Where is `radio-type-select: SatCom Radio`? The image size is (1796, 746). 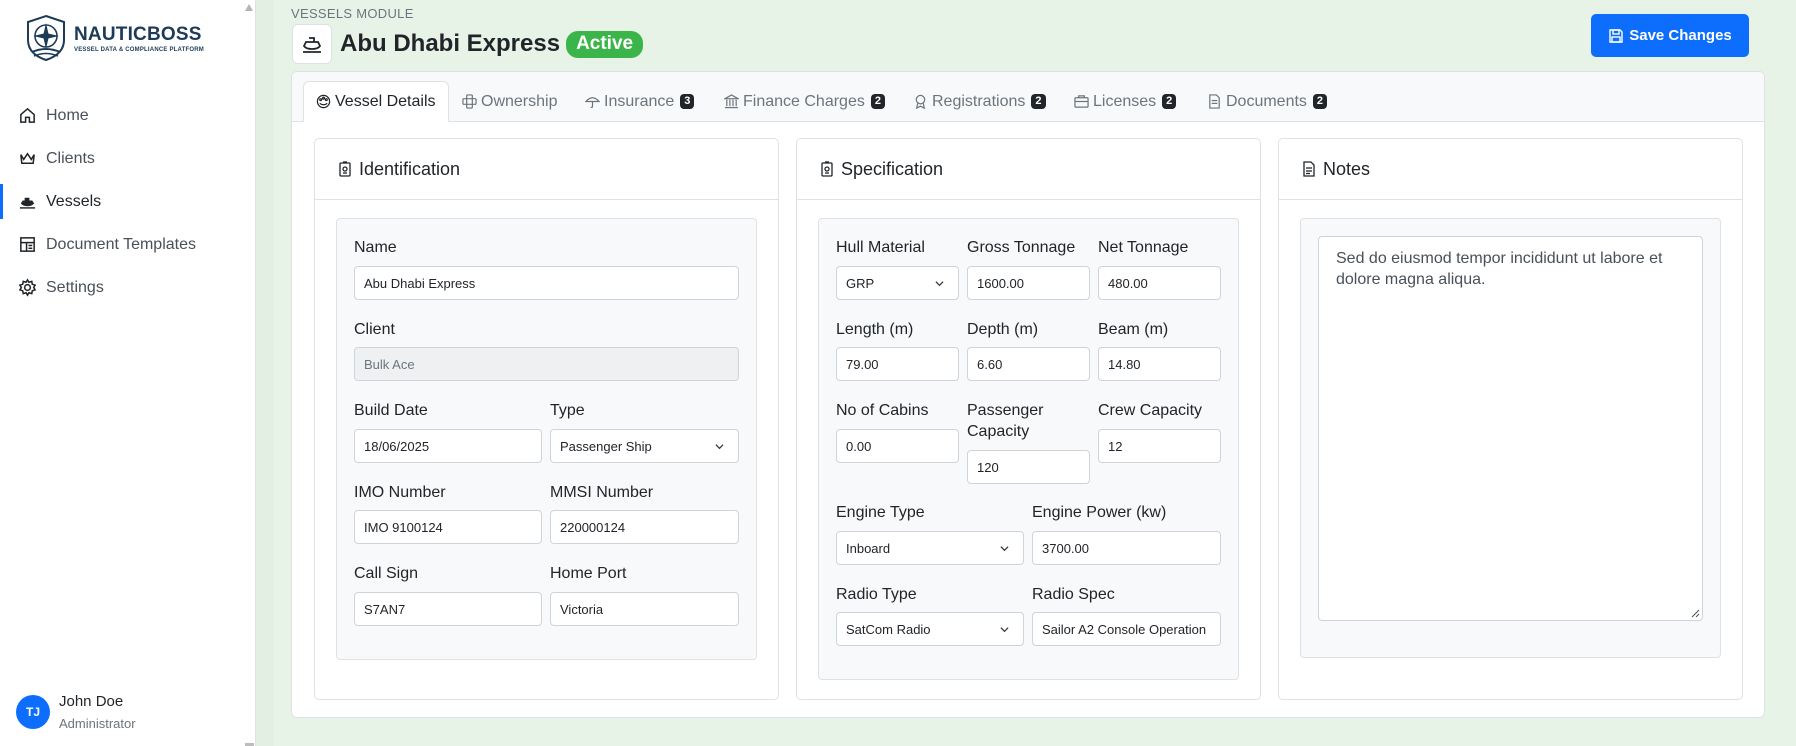 radio-type-select: SatCom Radio is located at coordinates (930, 629).